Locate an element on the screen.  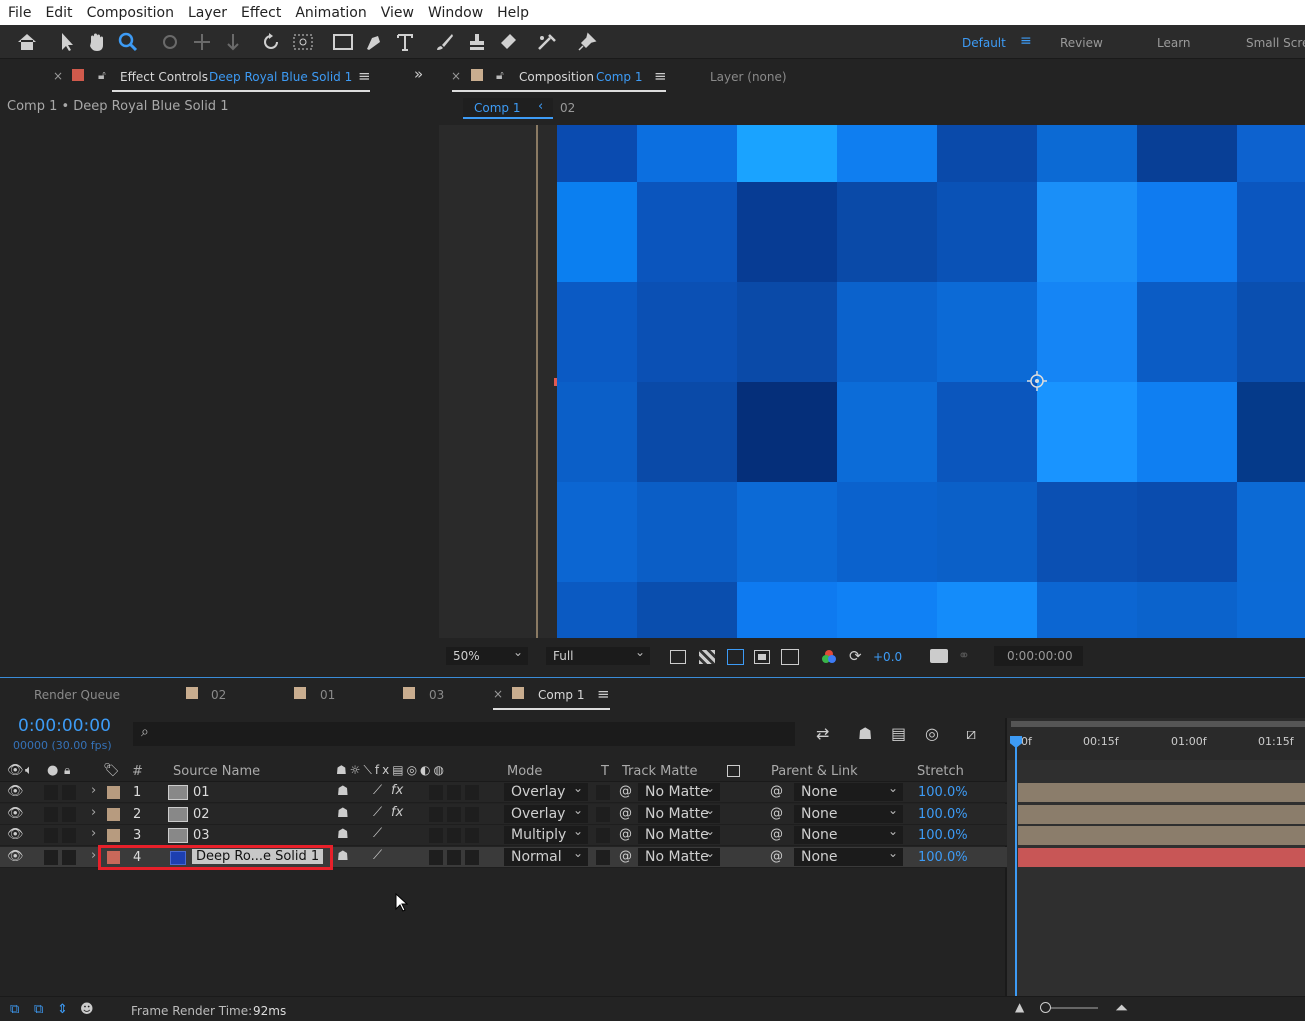
menu-help: Help is located at coordinates (512, 13).